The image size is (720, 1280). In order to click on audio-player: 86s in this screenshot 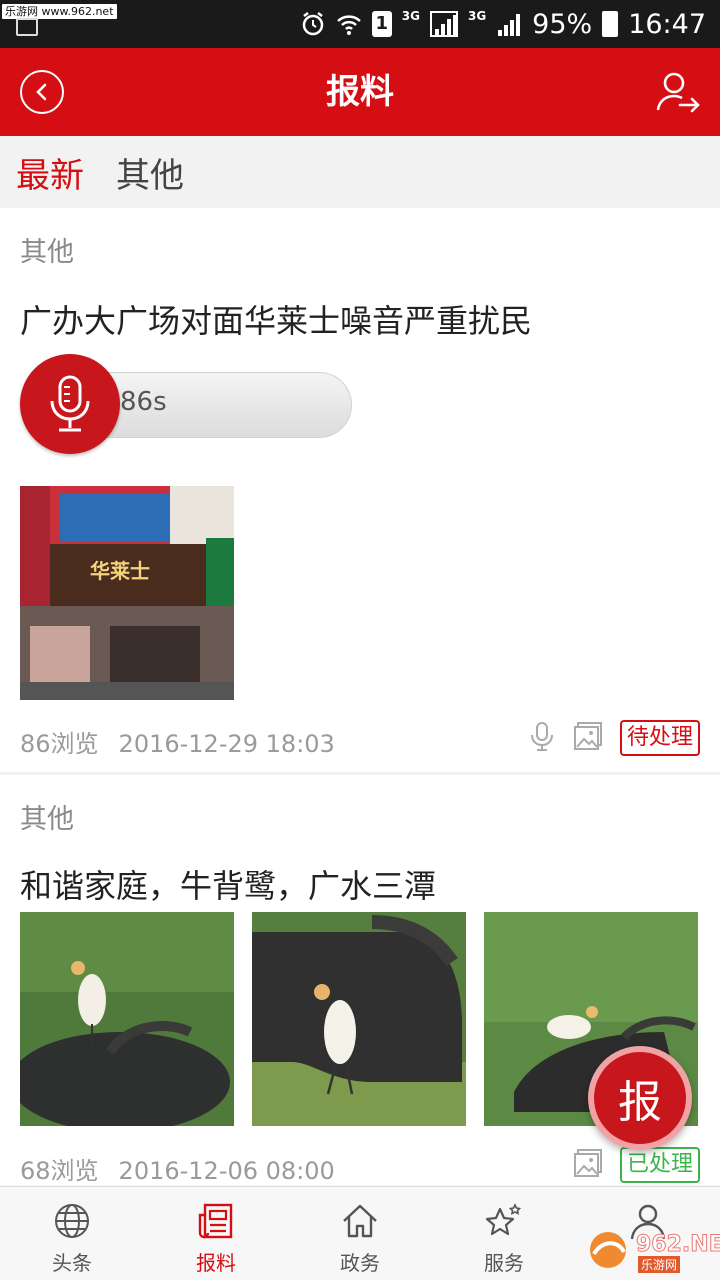, I will do `click(187, 404)`.